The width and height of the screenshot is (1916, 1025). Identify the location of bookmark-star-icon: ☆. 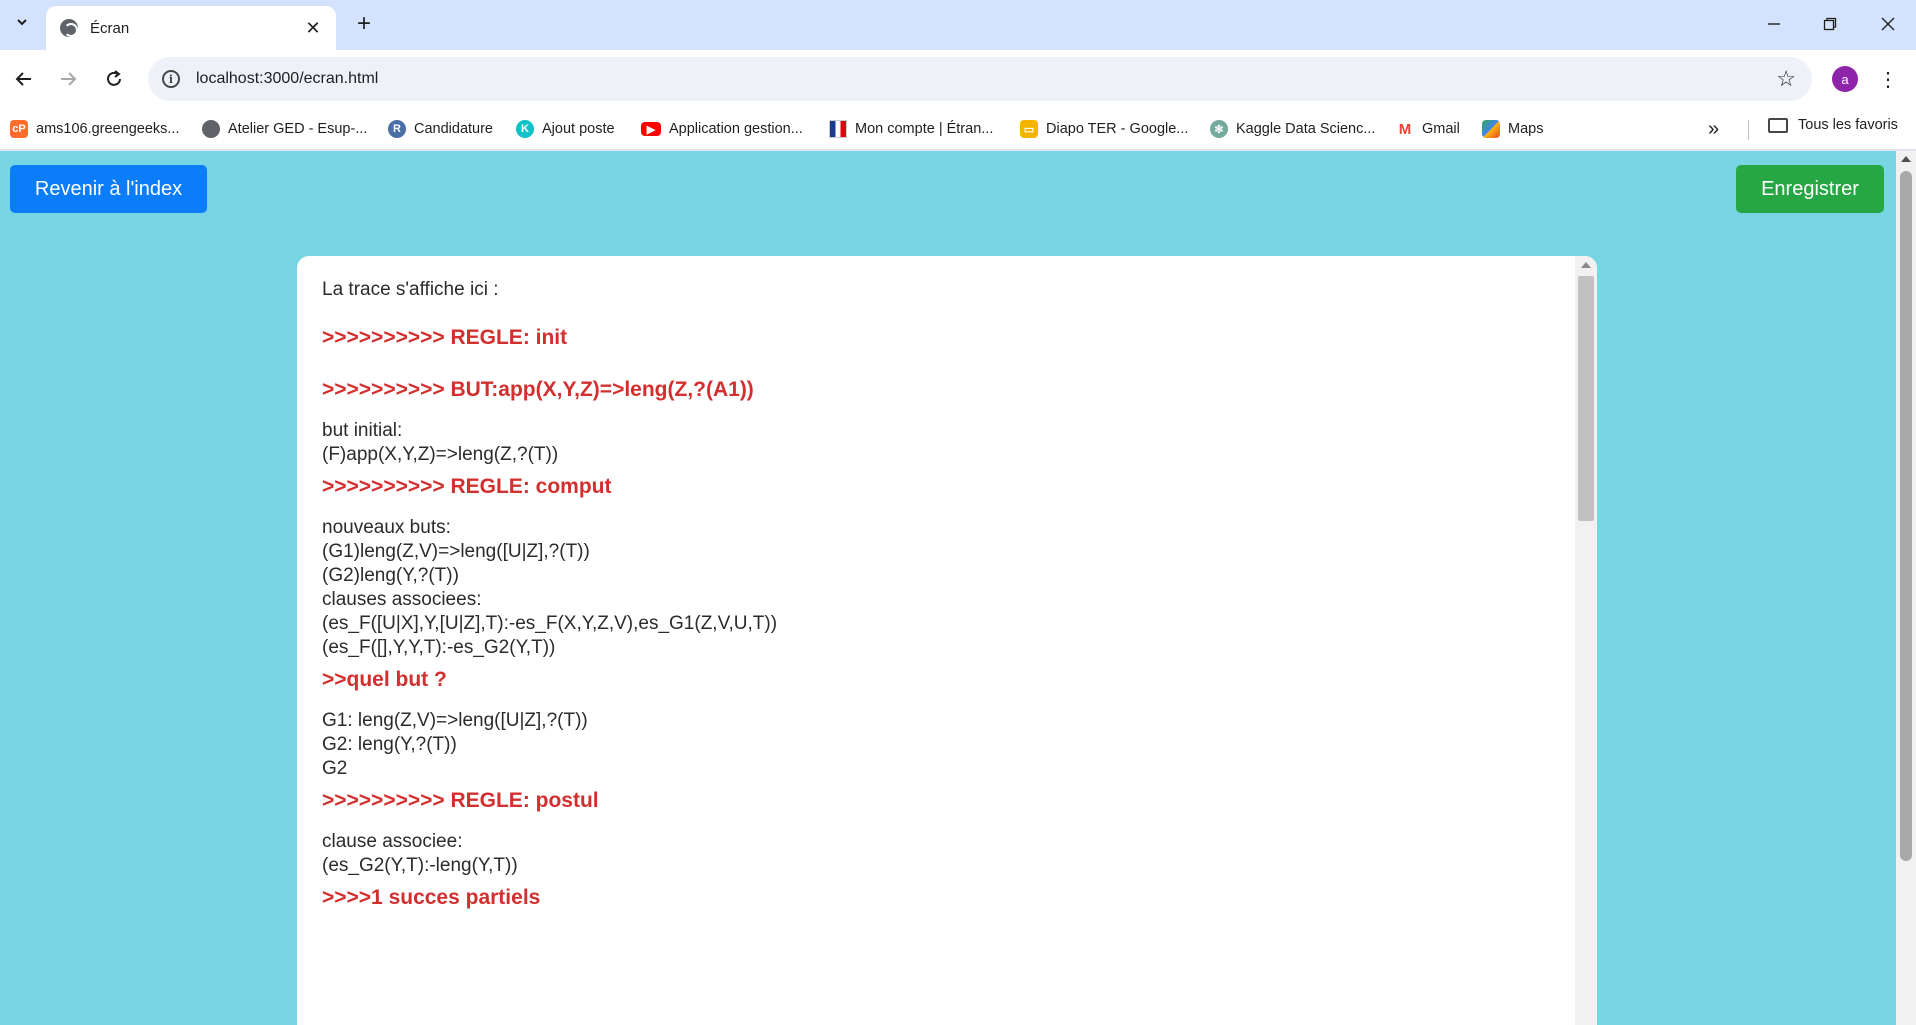
(1786, 79).